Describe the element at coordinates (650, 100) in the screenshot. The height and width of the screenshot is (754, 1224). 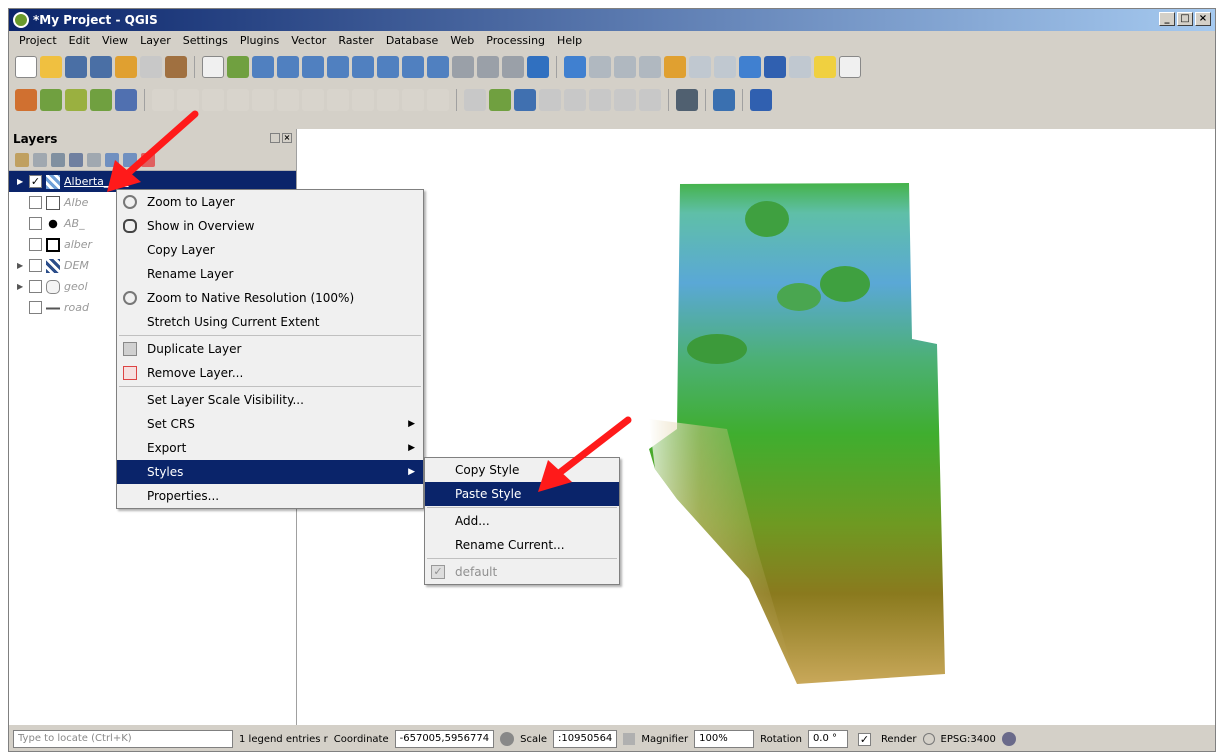
I see `change-label-icon` at that location.